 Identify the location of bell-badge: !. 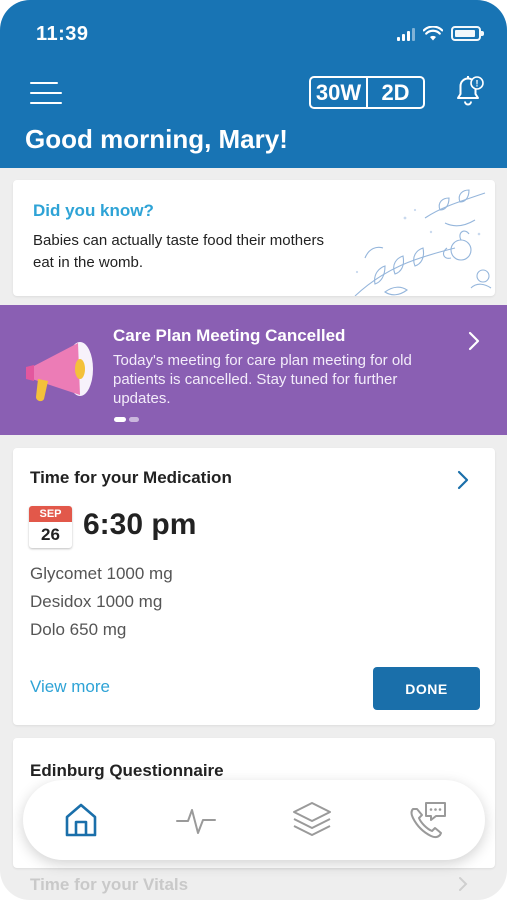
(477, 84).